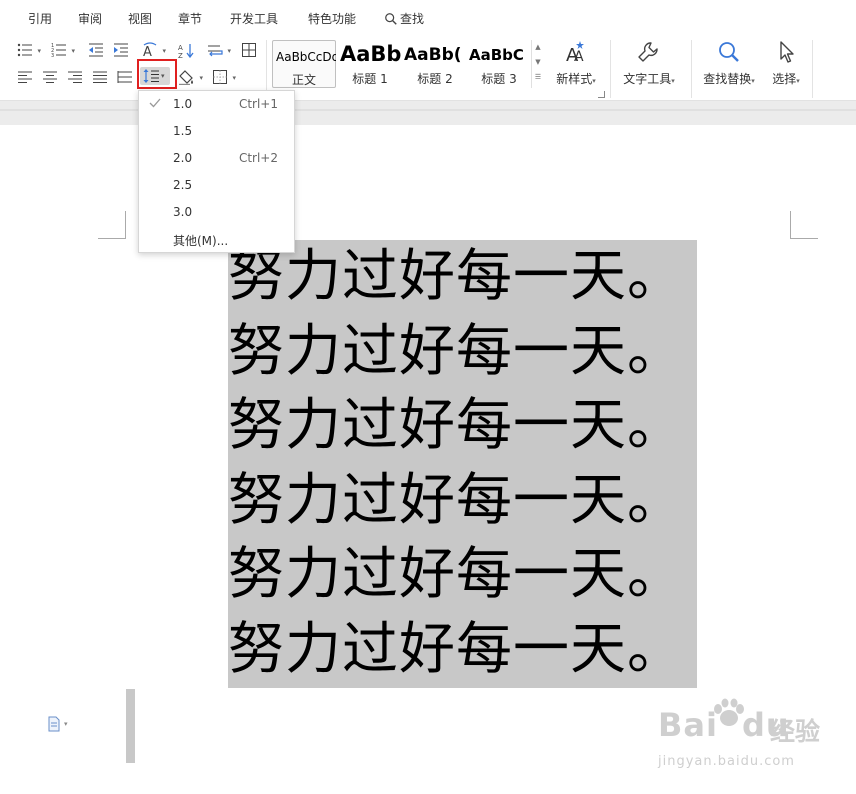 Image resolution: width=856 pixels, height=794 pixels. What do you see at coordinates (332, 18) in the screenshot?
I see `tab-special-features: 特色功能` at bounding box center [332, 18].